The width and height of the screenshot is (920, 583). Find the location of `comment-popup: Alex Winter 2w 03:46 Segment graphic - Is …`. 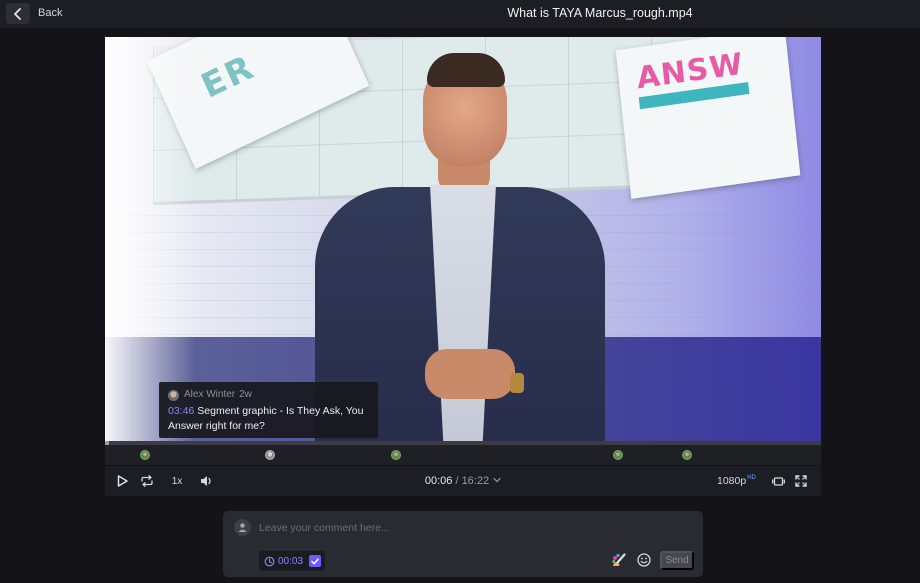

comment-popup: Alex Winter 2w 03:46 Segment graphic - Is … is located at coordinates (268, 410).